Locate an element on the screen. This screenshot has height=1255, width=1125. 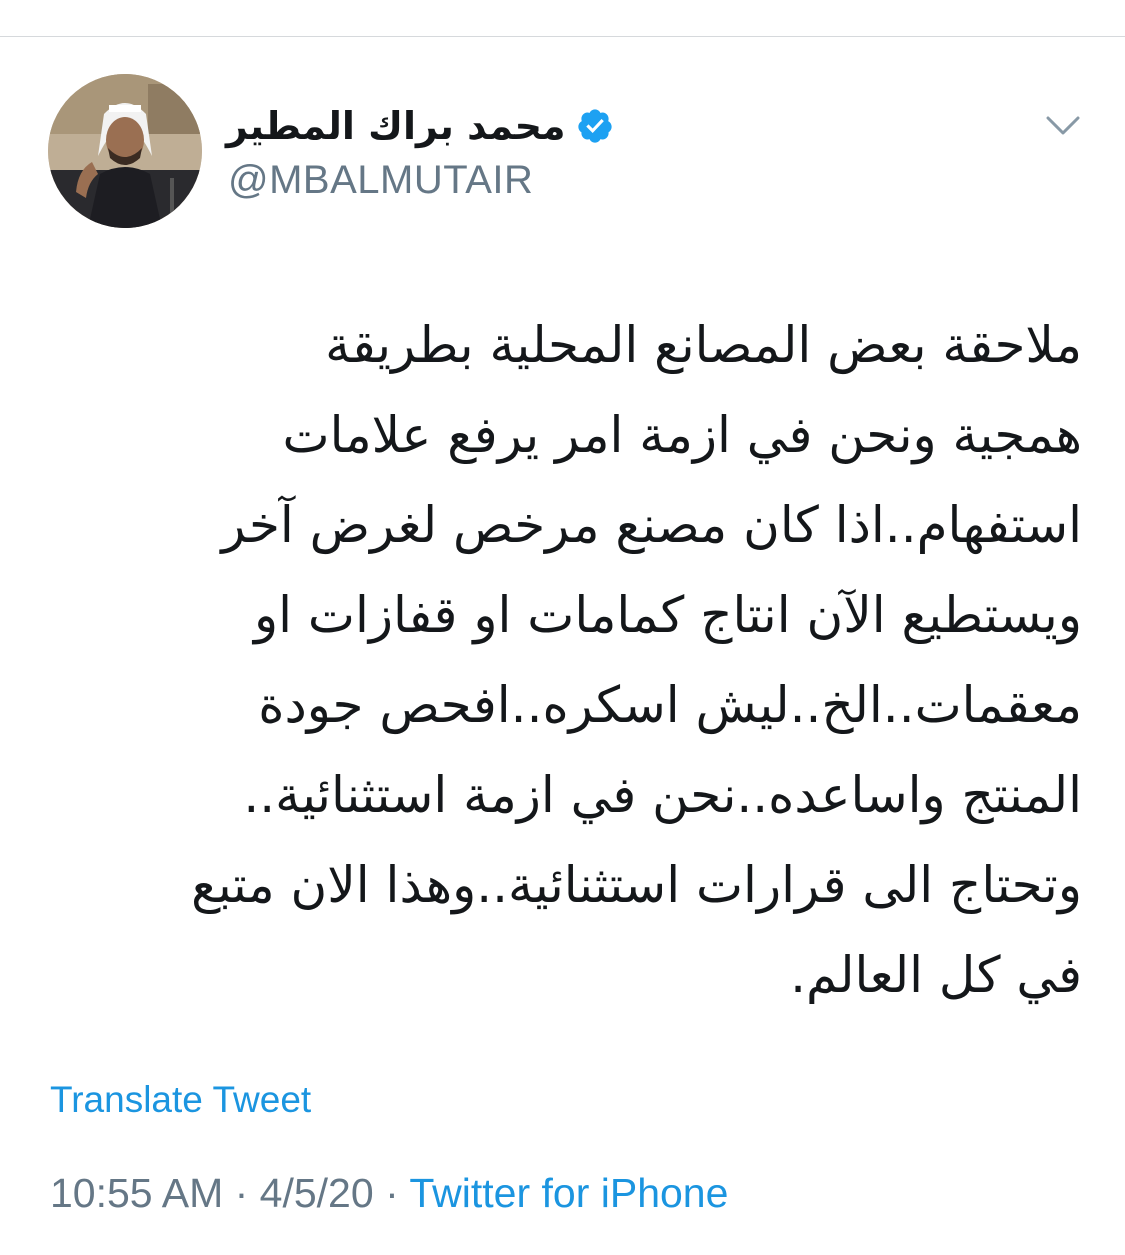
avatar is located at coordinates (125, 151).